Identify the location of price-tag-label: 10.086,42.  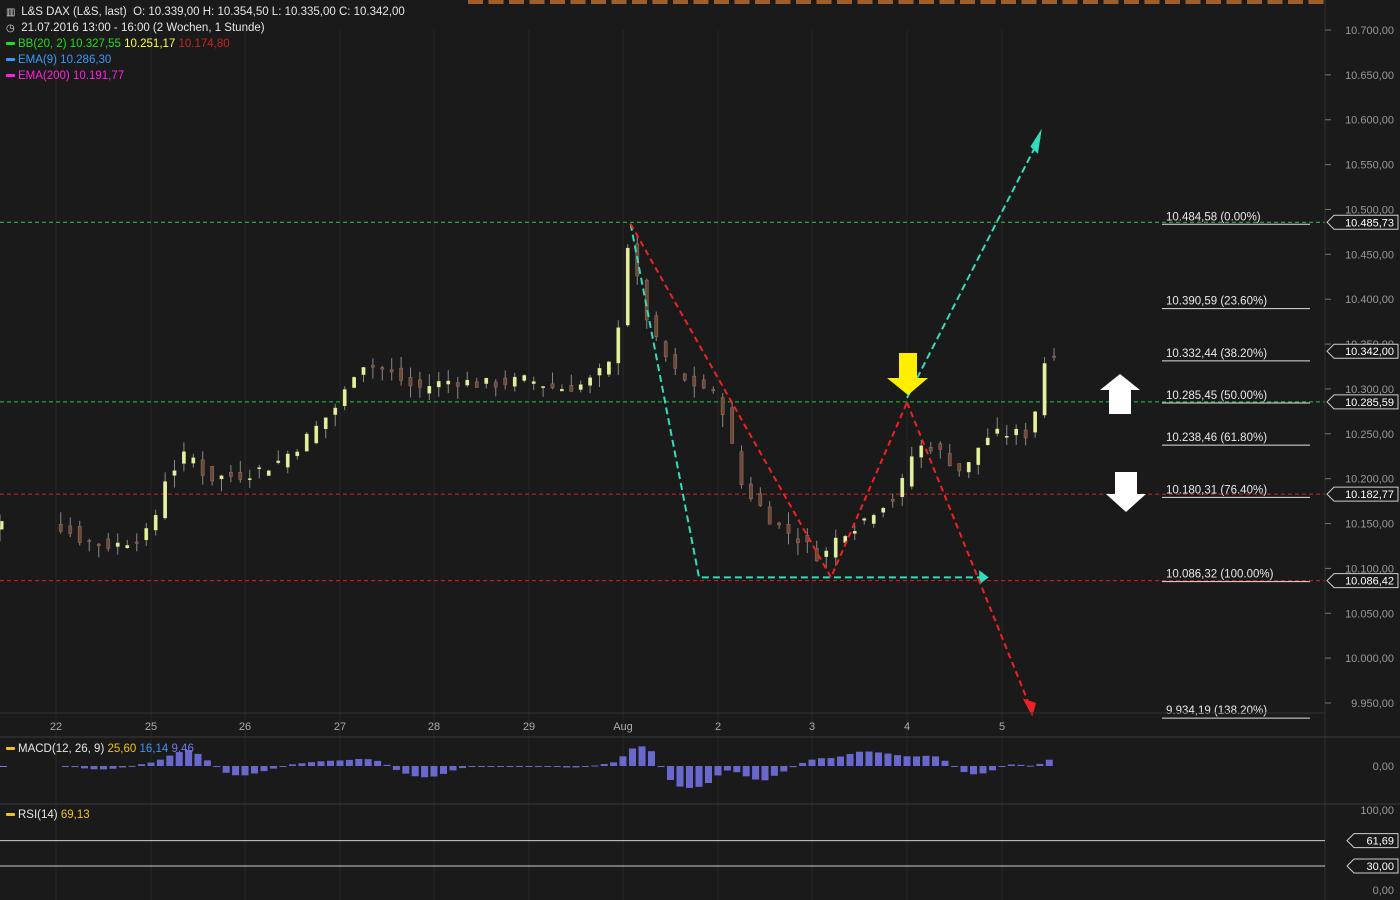
(1369, 582).